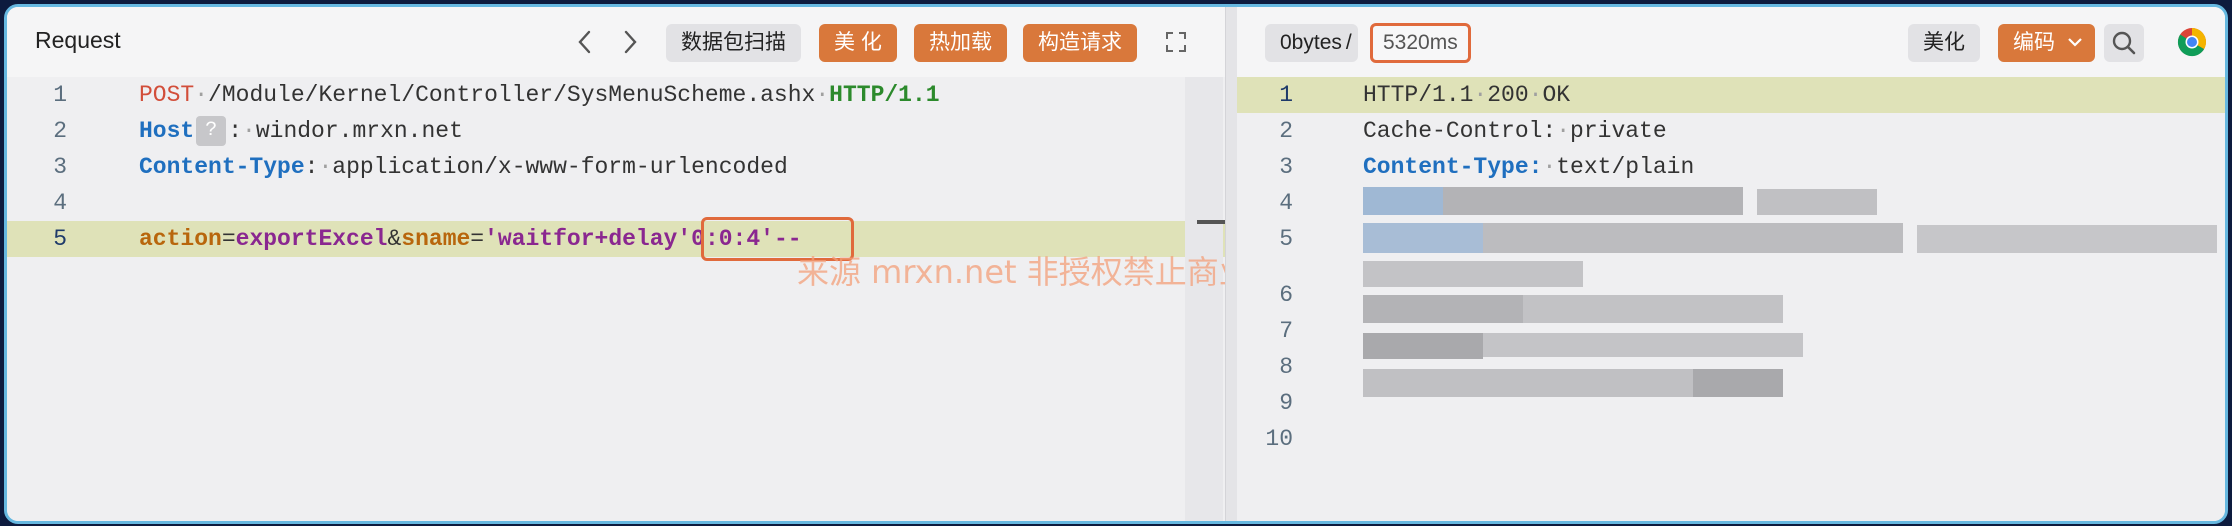 The width and height of the screenshot is (2232, 526). I want to click on code-token: Host, so click(167, 131).